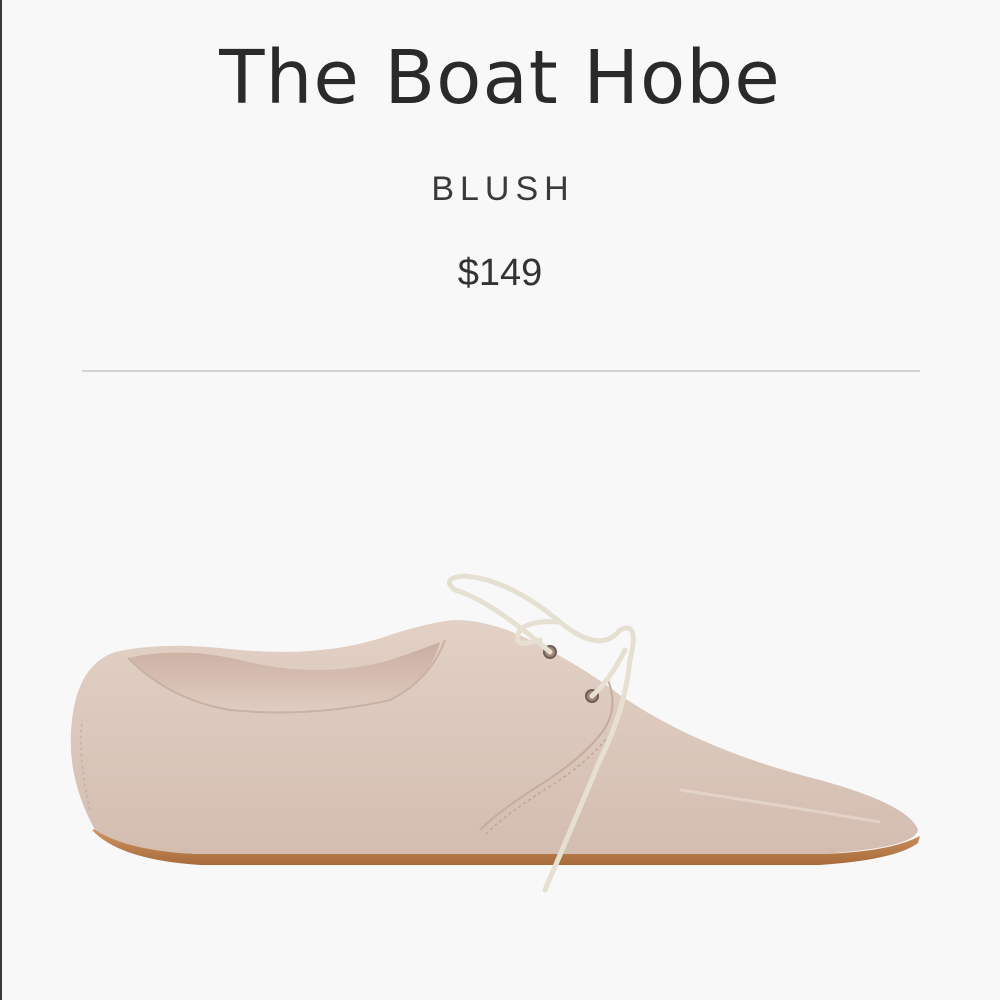 Image resolution: width=1000 pixels, height=1000 pixels. I want to click on product-color: BLUSH, so click(503, 189).